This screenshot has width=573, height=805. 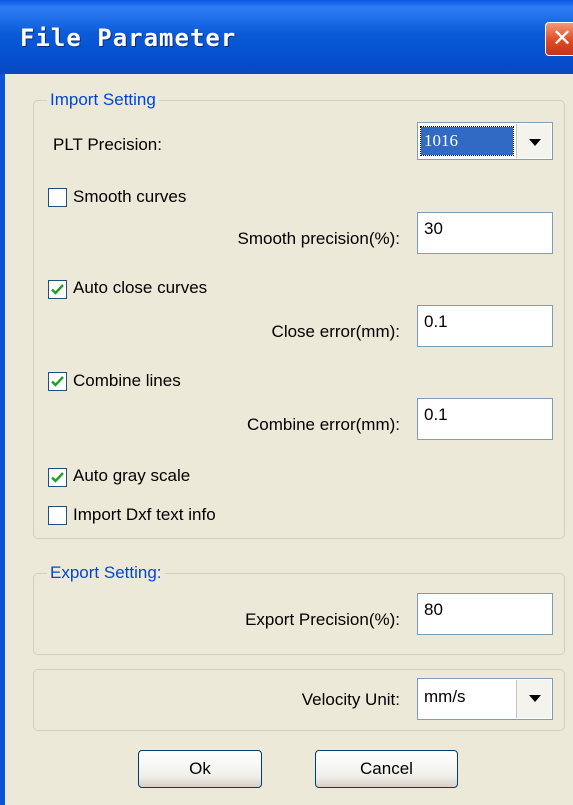 I want to click on close-button: ✕, so click(x=559, y=39).